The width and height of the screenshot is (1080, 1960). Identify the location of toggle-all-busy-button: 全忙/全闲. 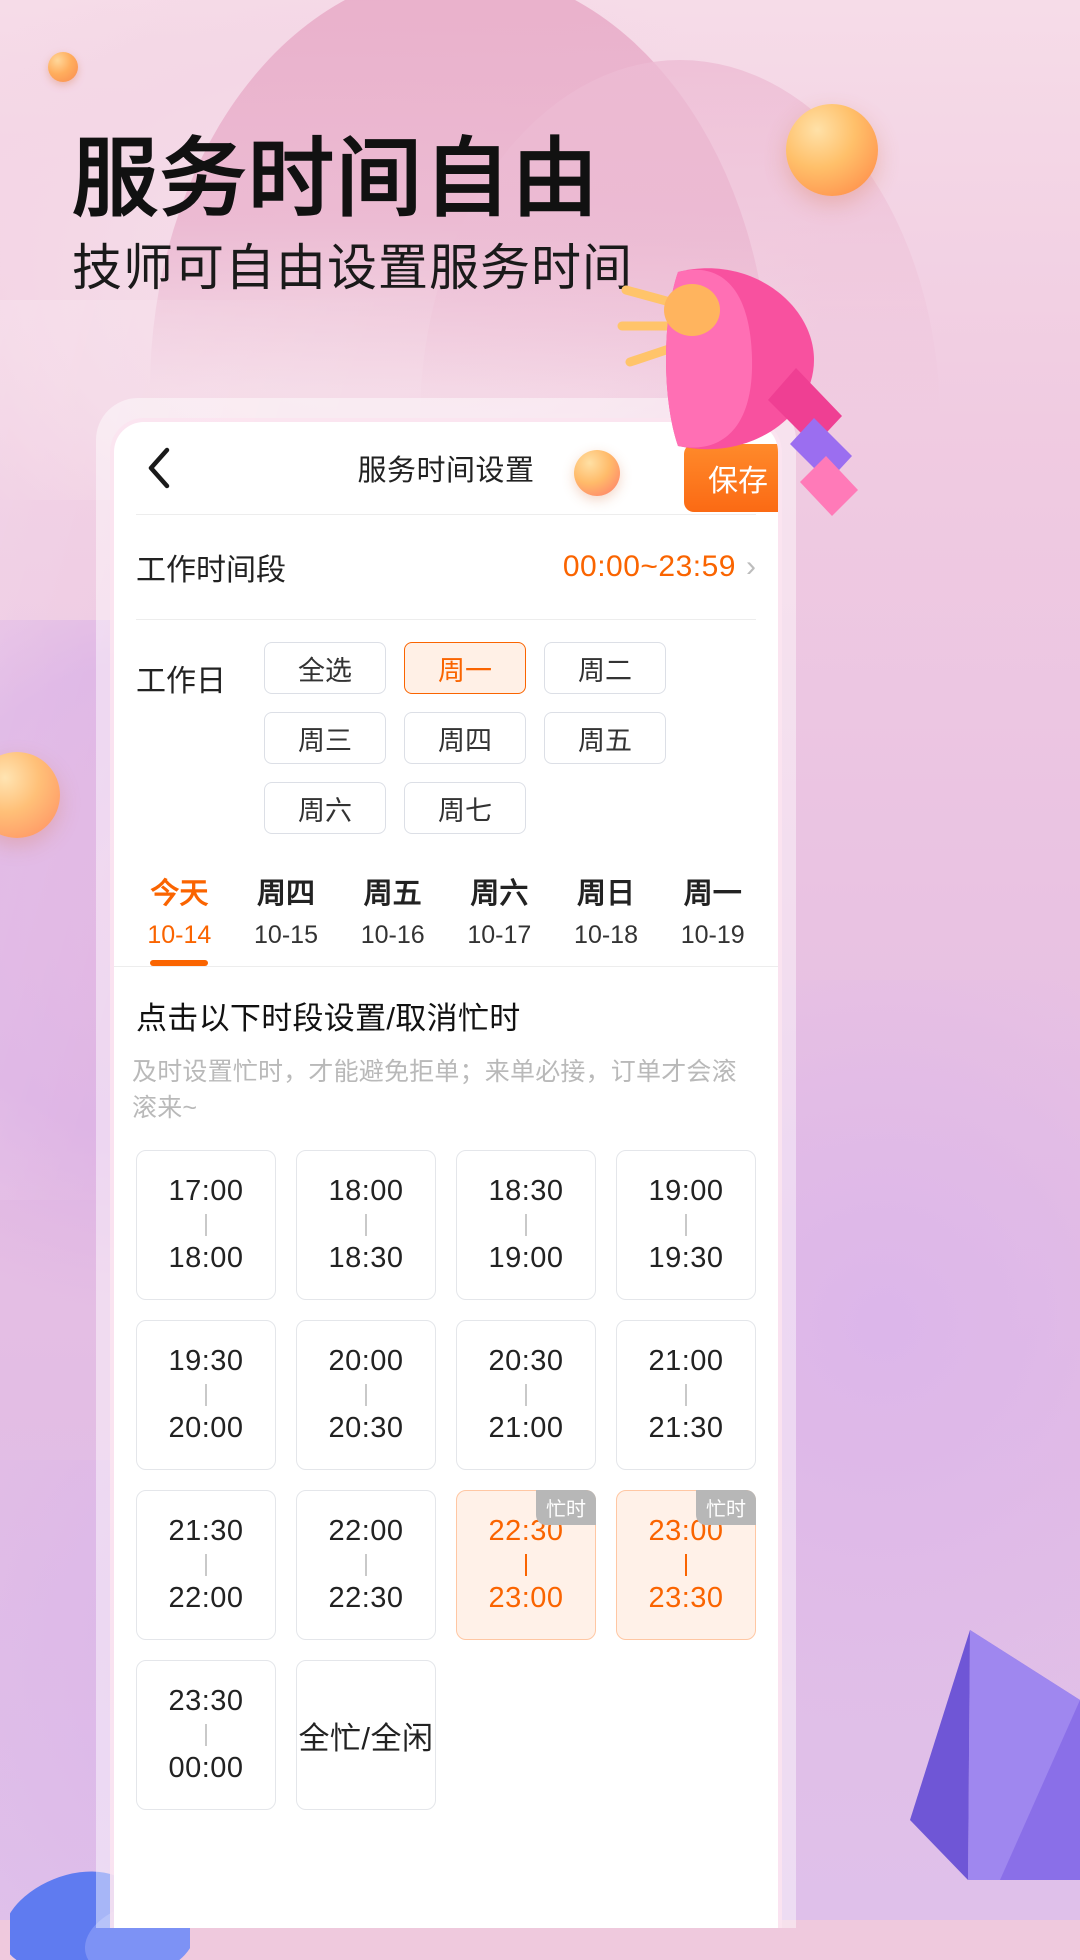
(366, 1735).